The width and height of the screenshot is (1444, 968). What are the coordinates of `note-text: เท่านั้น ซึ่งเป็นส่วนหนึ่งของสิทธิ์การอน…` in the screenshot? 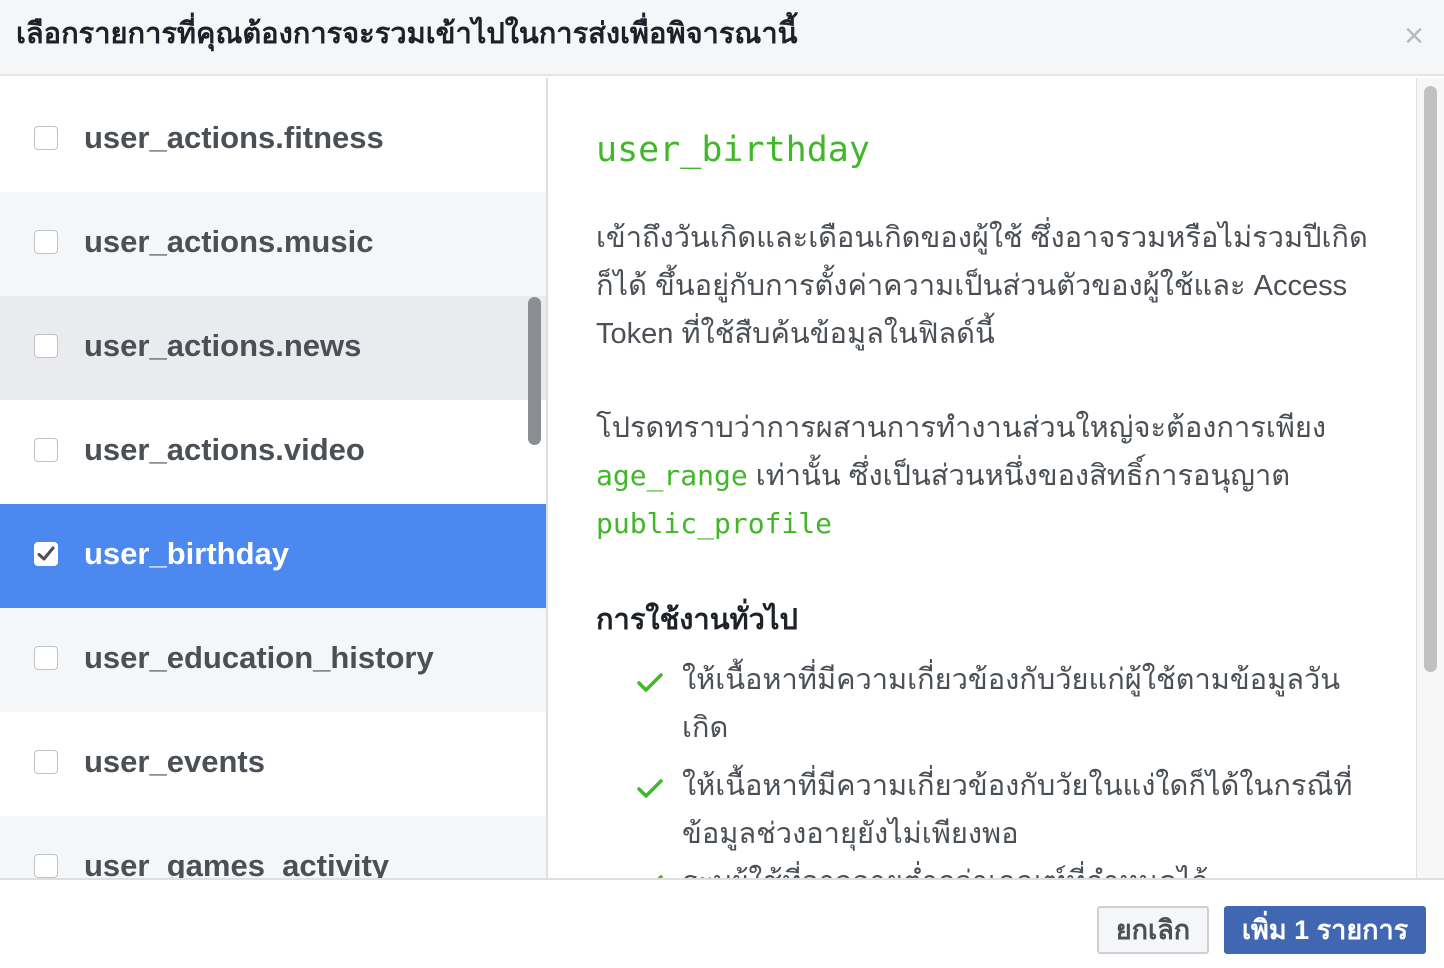 It's located at (1019, 476).